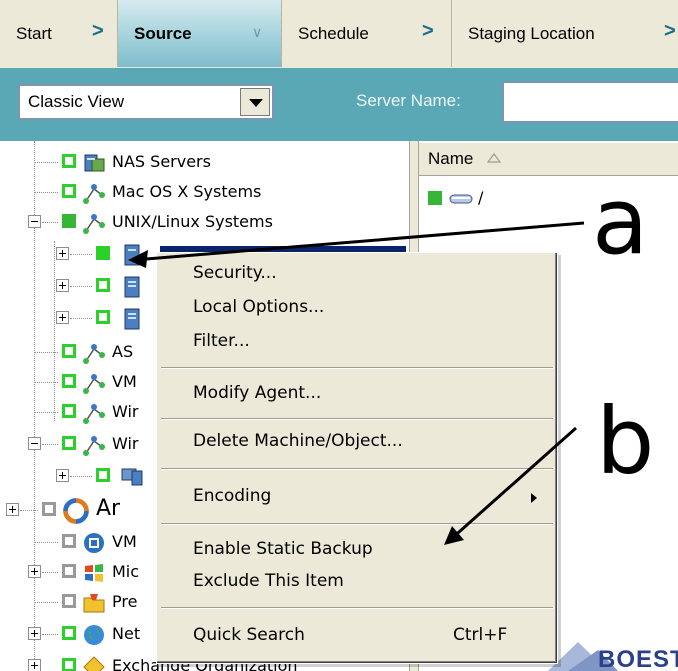  I want to click on tree-item-unix-linux: UNIX/Linux Systems, so click(205, 223).